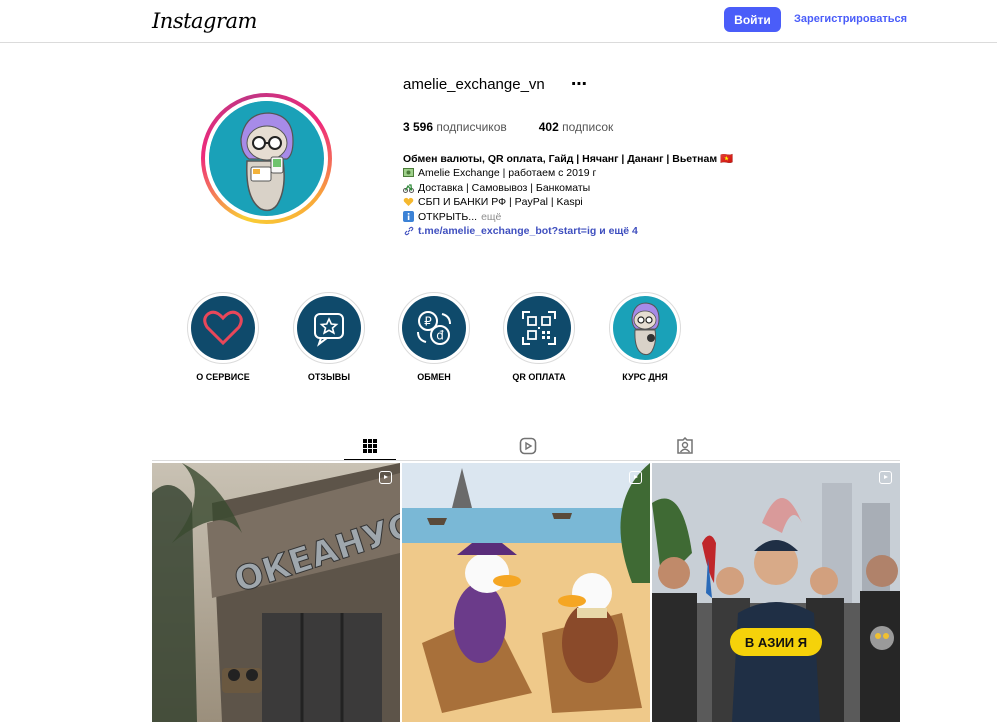 This screenshot has height=722, width=997. I want to click on highlight-label: О СЕРВИСЕ, so click(223, 377).